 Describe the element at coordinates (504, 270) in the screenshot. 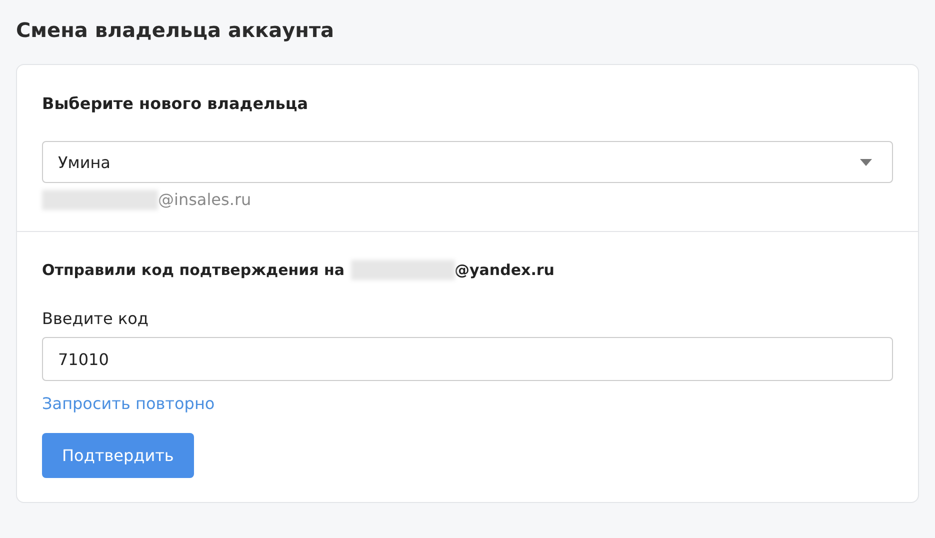

I see `email-domain: @yandex.ru` at that location.